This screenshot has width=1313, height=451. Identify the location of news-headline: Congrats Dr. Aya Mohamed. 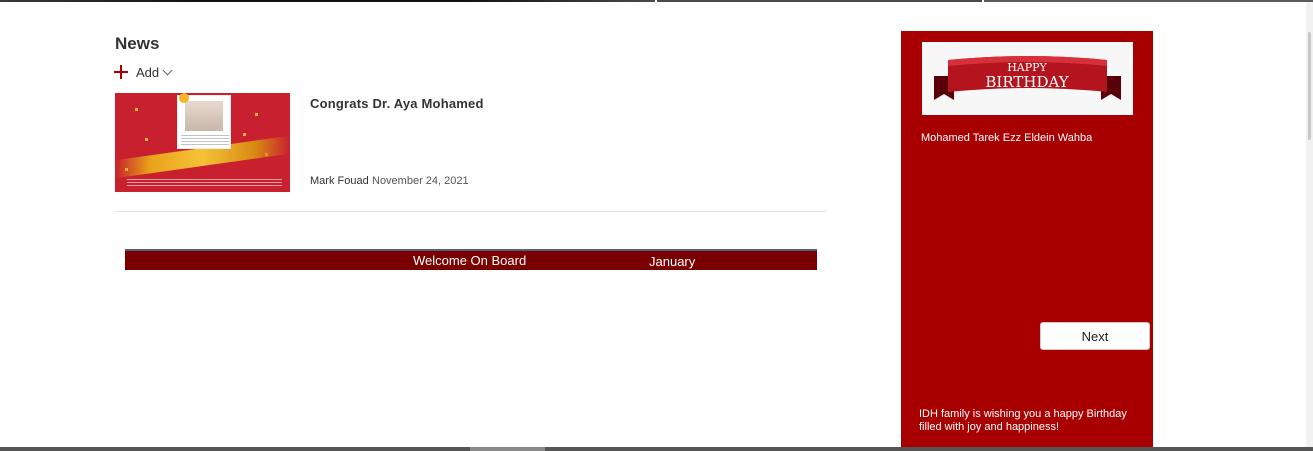
(397, 103).